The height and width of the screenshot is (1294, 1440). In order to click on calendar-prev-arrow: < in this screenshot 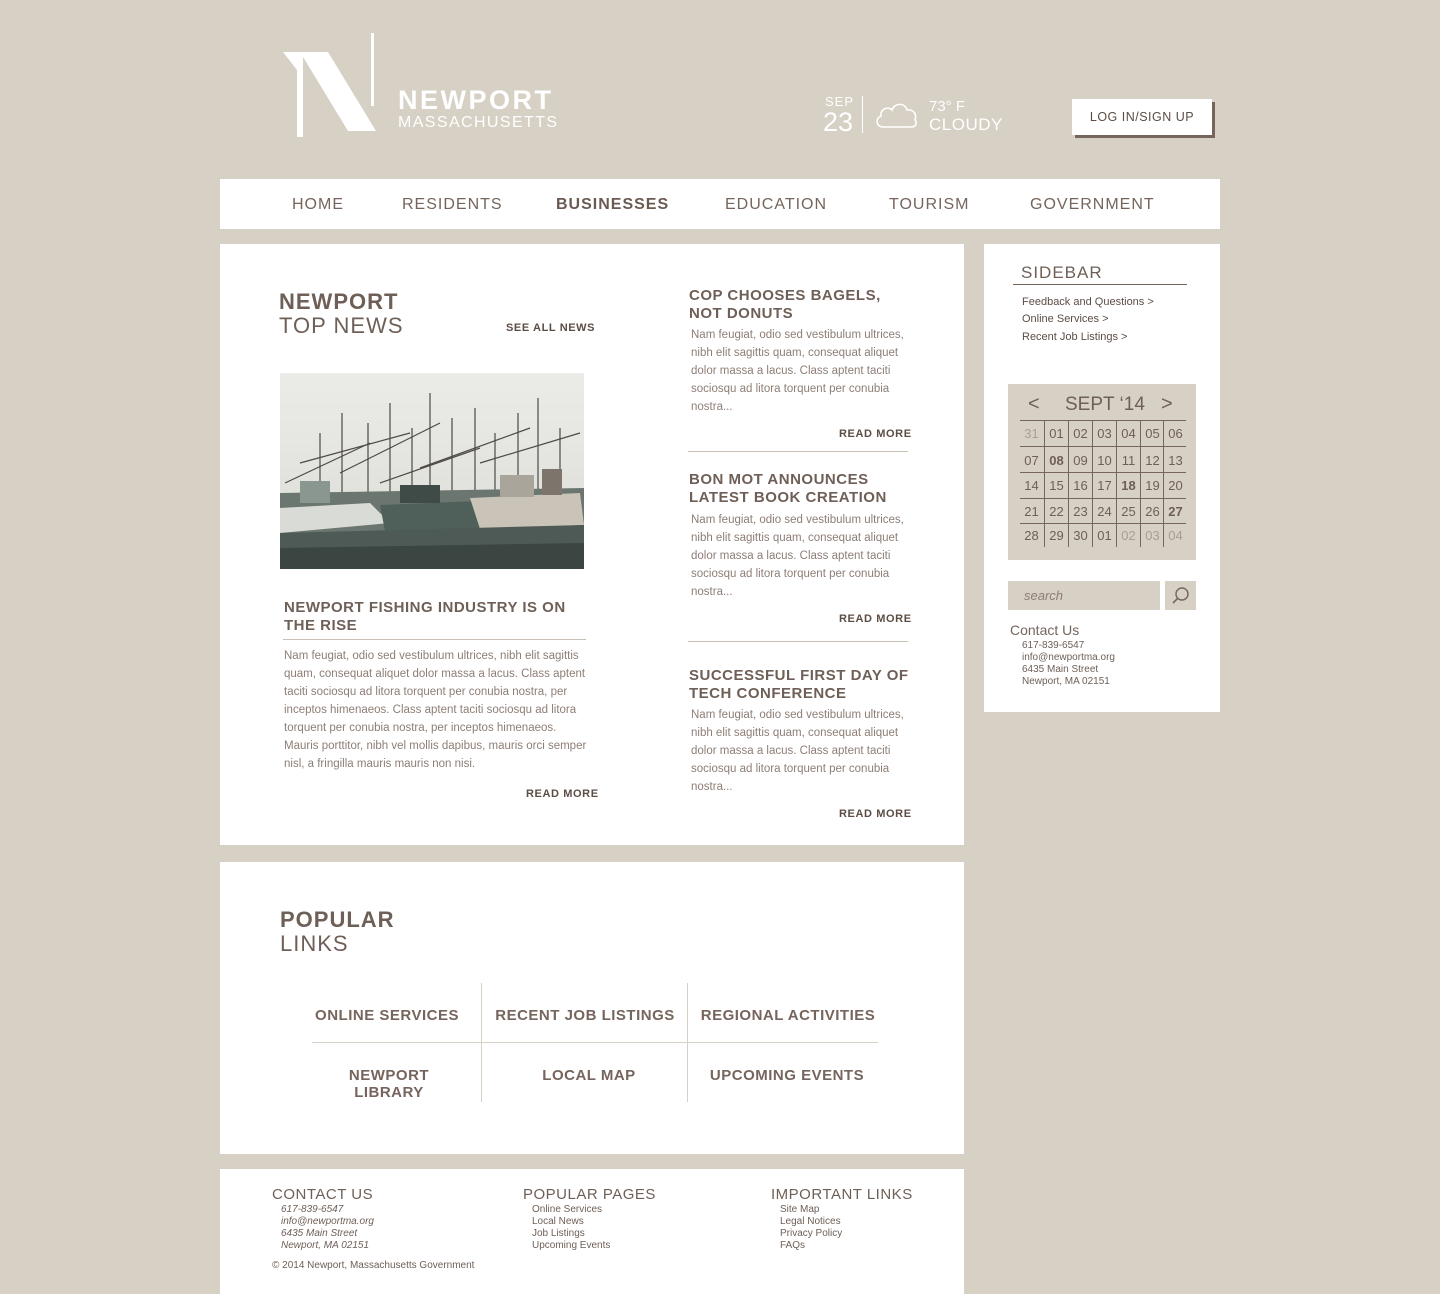, I will do `click(1034, 404)`.